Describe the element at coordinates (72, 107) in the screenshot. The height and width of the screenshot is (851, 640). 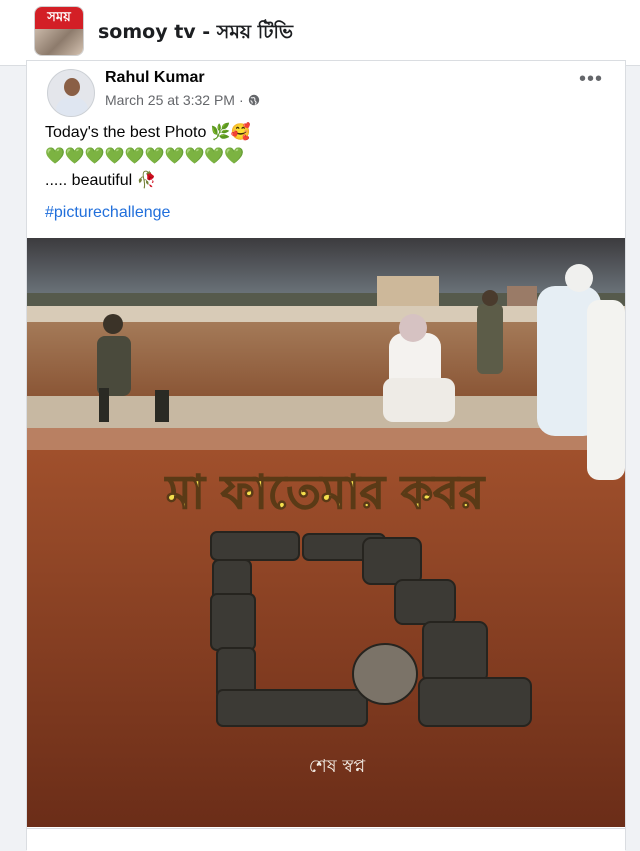
I see `avatar-shirt` at that location.